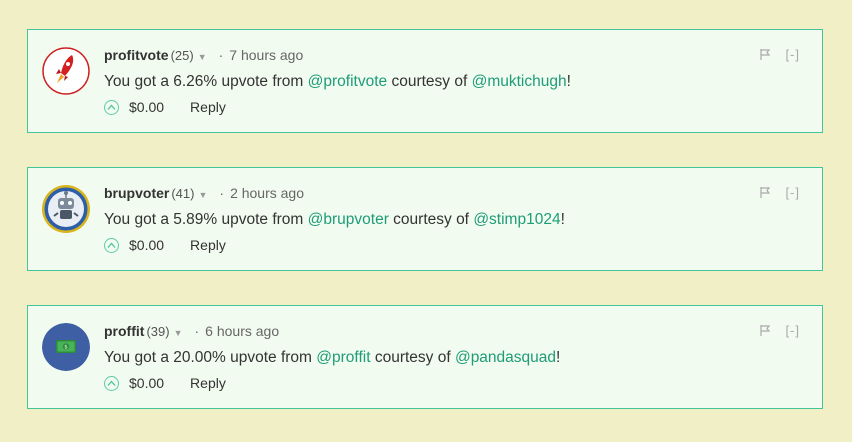  I want to click on comment-header: profitvote (25) ▼ · 7 hours ago, so click(203, 55).